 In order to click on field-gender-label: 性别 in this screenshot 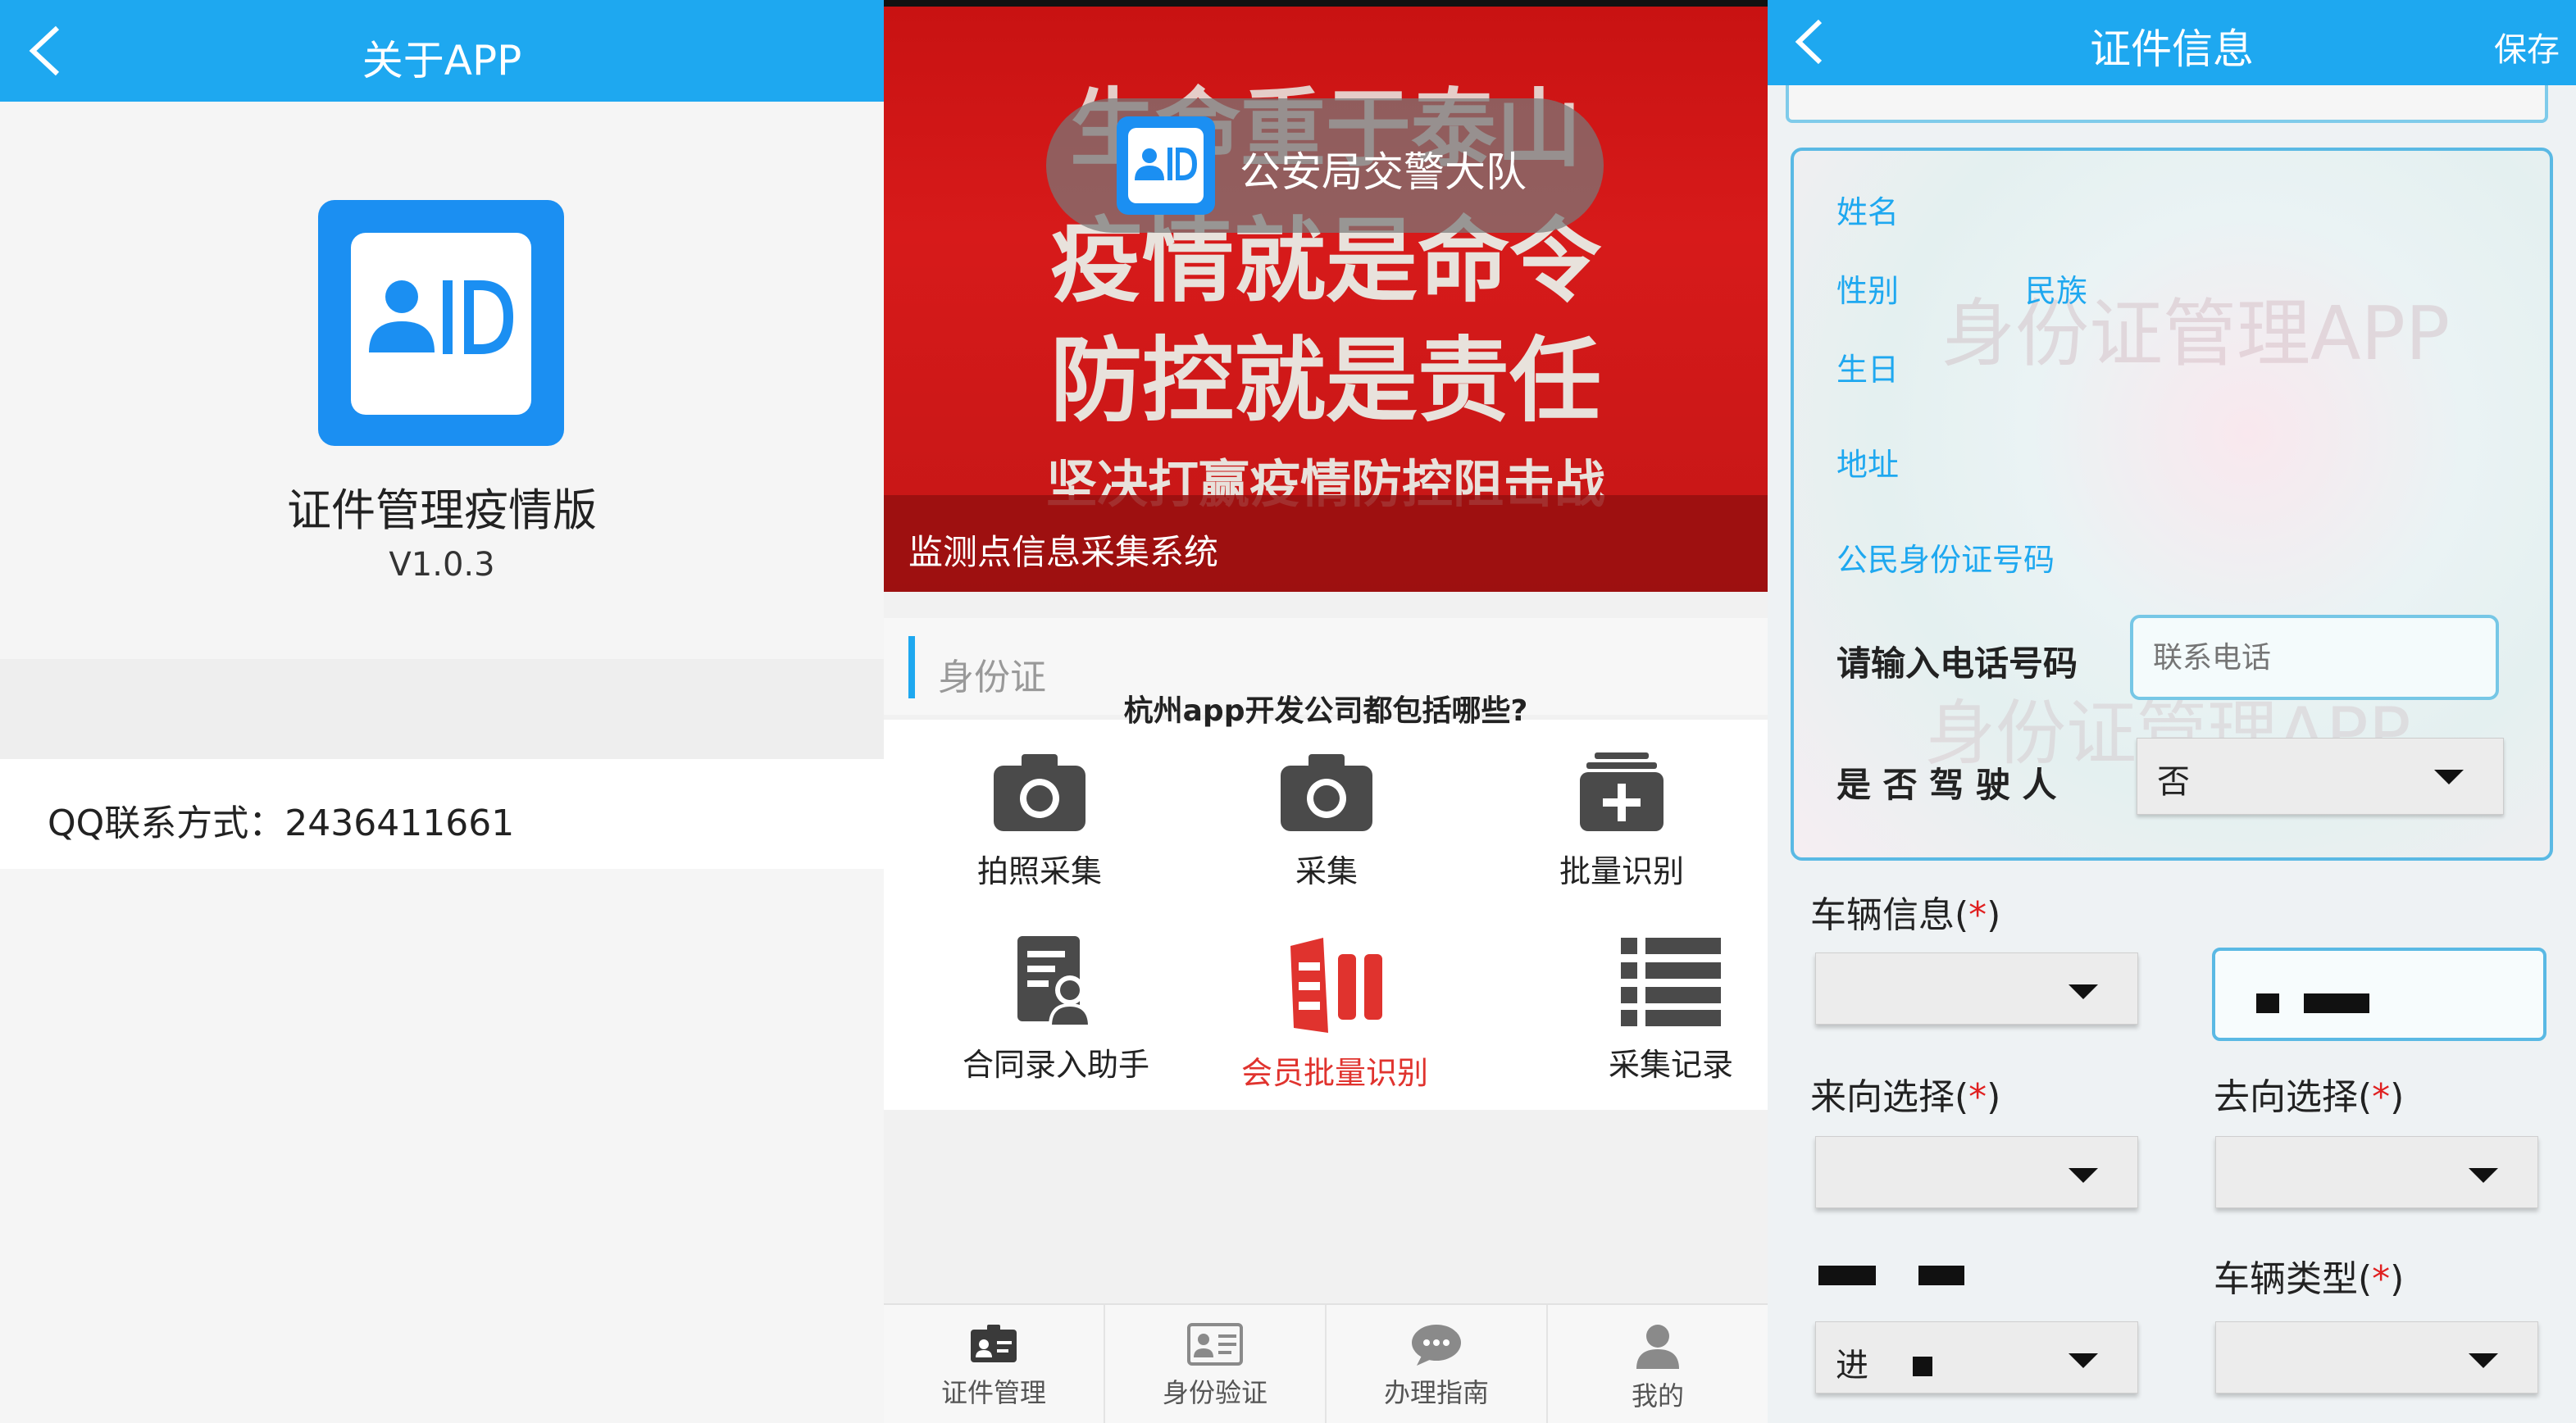, I will do `click(1868, 291)`.